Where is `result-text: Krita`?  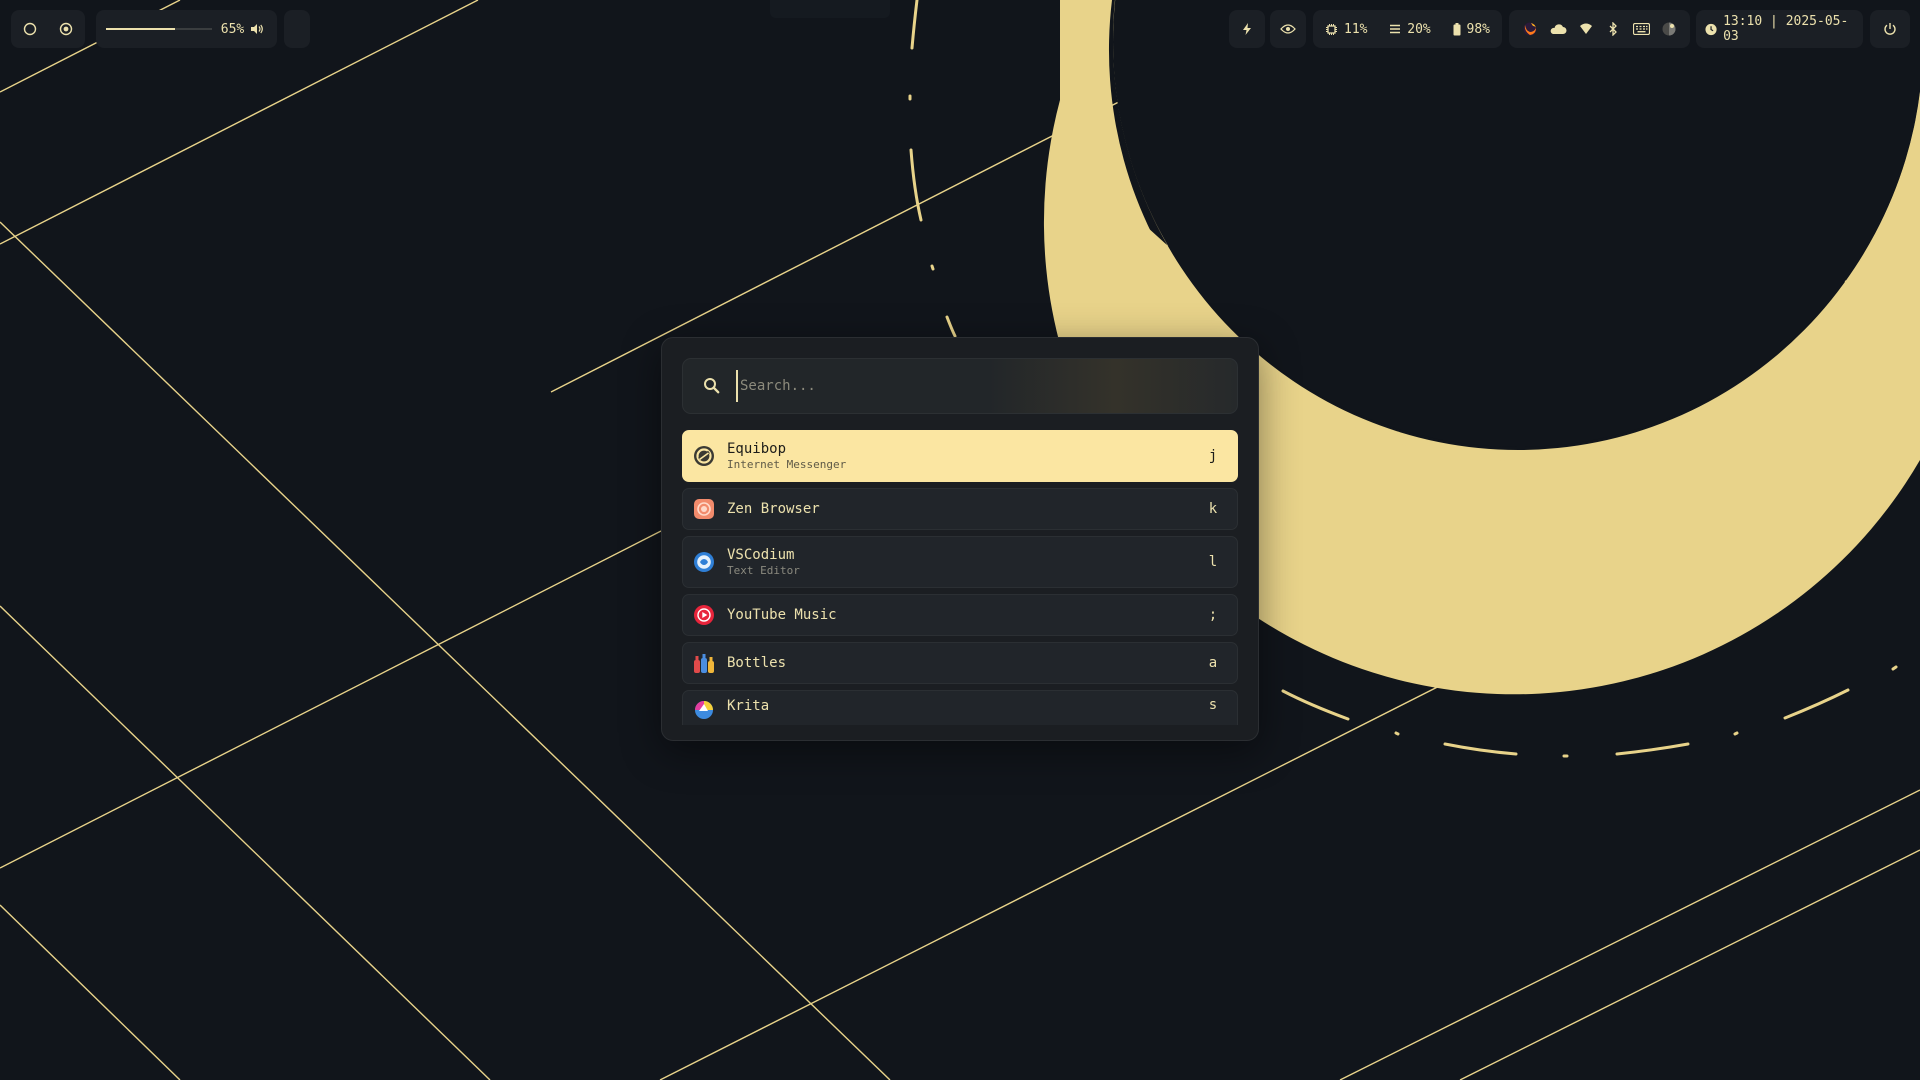 result-text: Krita is located at coordinates (965, 706).